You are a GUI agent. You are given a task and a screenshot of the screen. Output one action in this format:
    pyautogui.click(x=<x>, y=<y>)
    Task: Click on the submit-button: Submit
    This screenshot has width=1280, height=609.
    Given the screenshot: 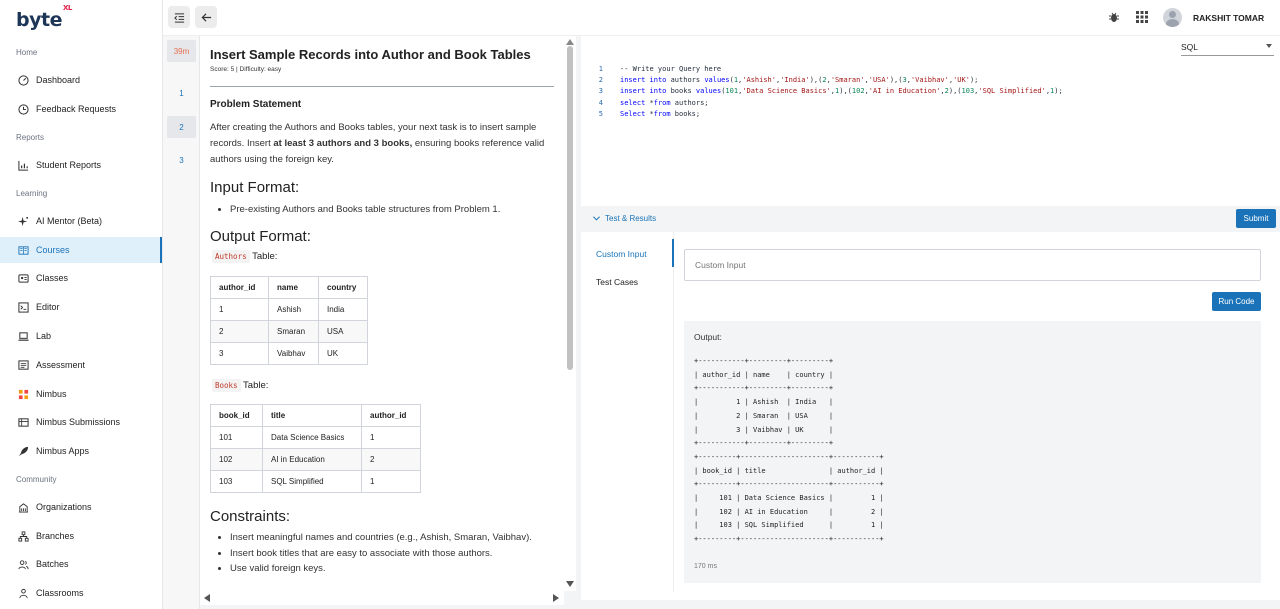 What is the action you would take?
    pyautogui.click(x=1256, y=218)
    